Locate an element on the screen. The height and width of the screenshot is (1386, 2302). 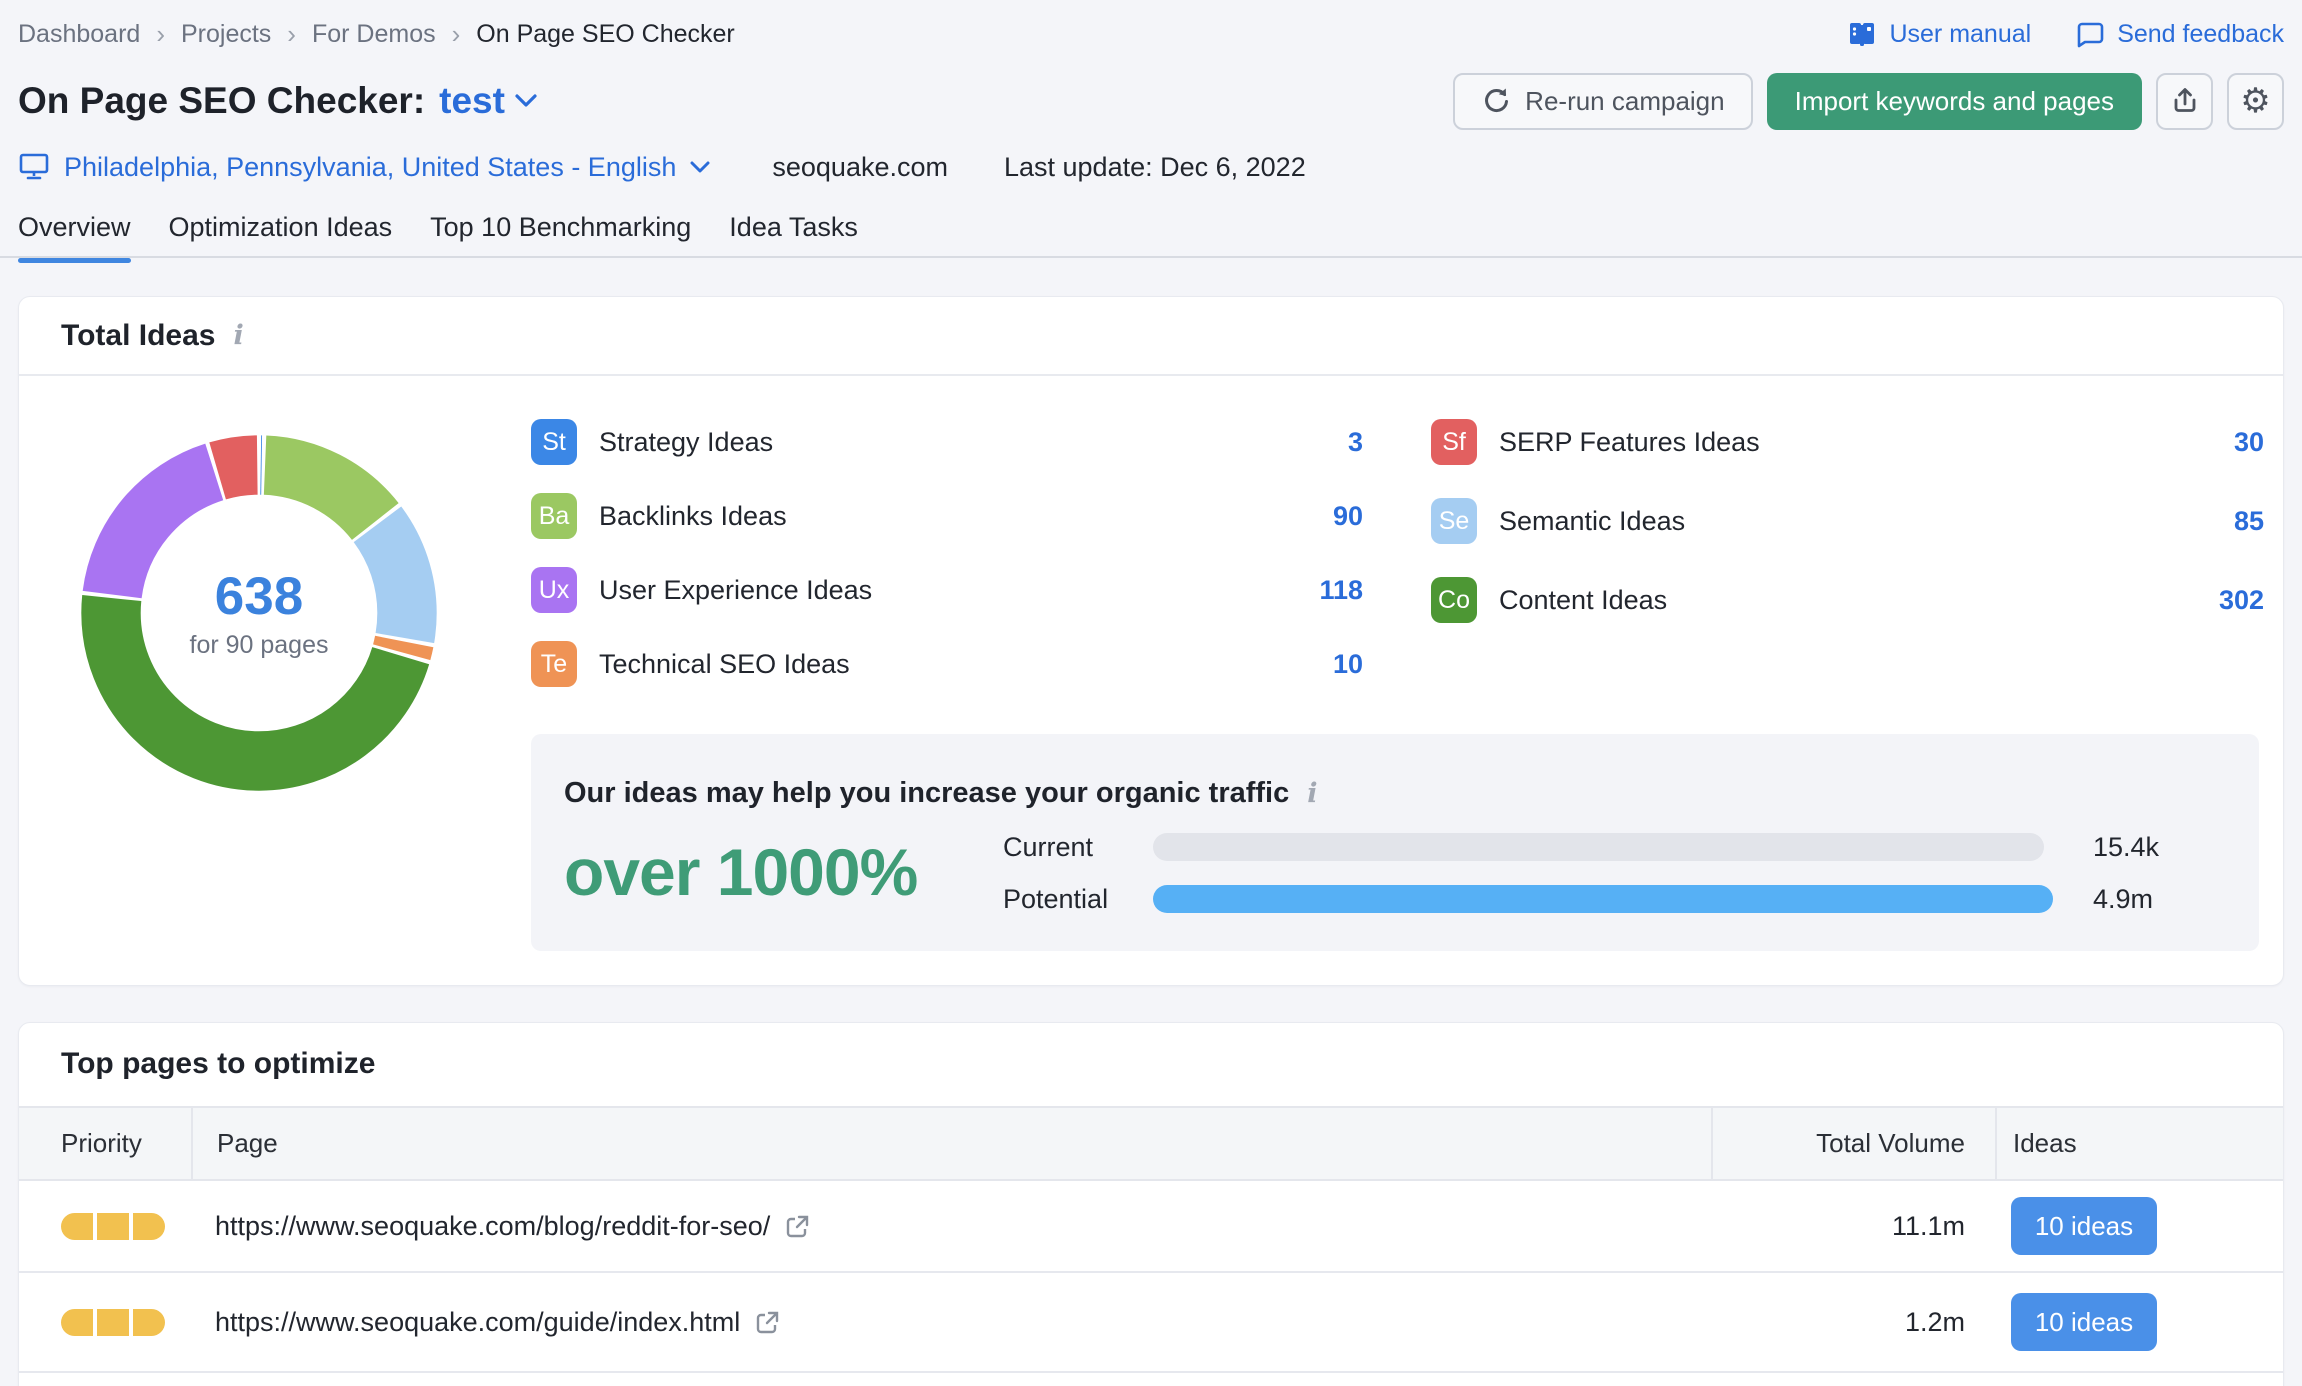
legend-value: 10 is located at coordinates (1348, 664).